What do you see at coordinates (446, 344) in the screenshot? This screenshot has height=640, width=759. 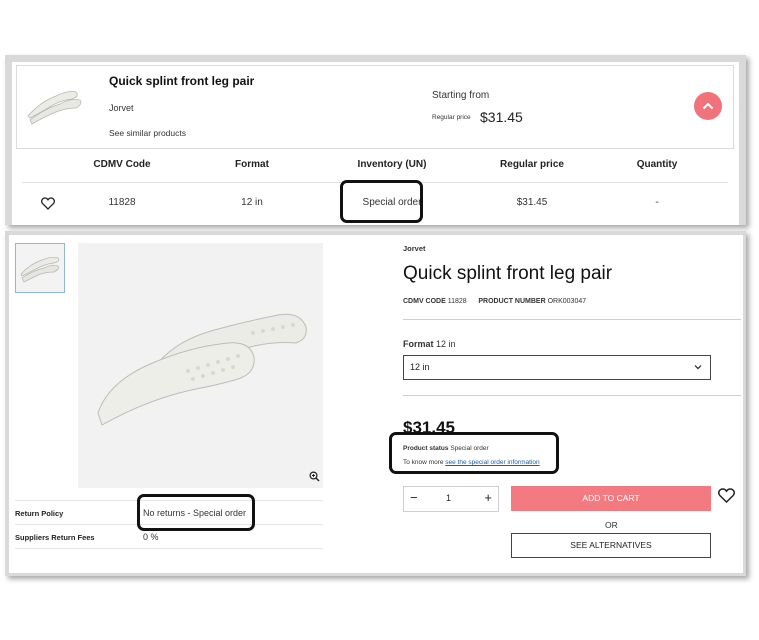 I see `format-value: 12 in` at bounding box center [446, 344].